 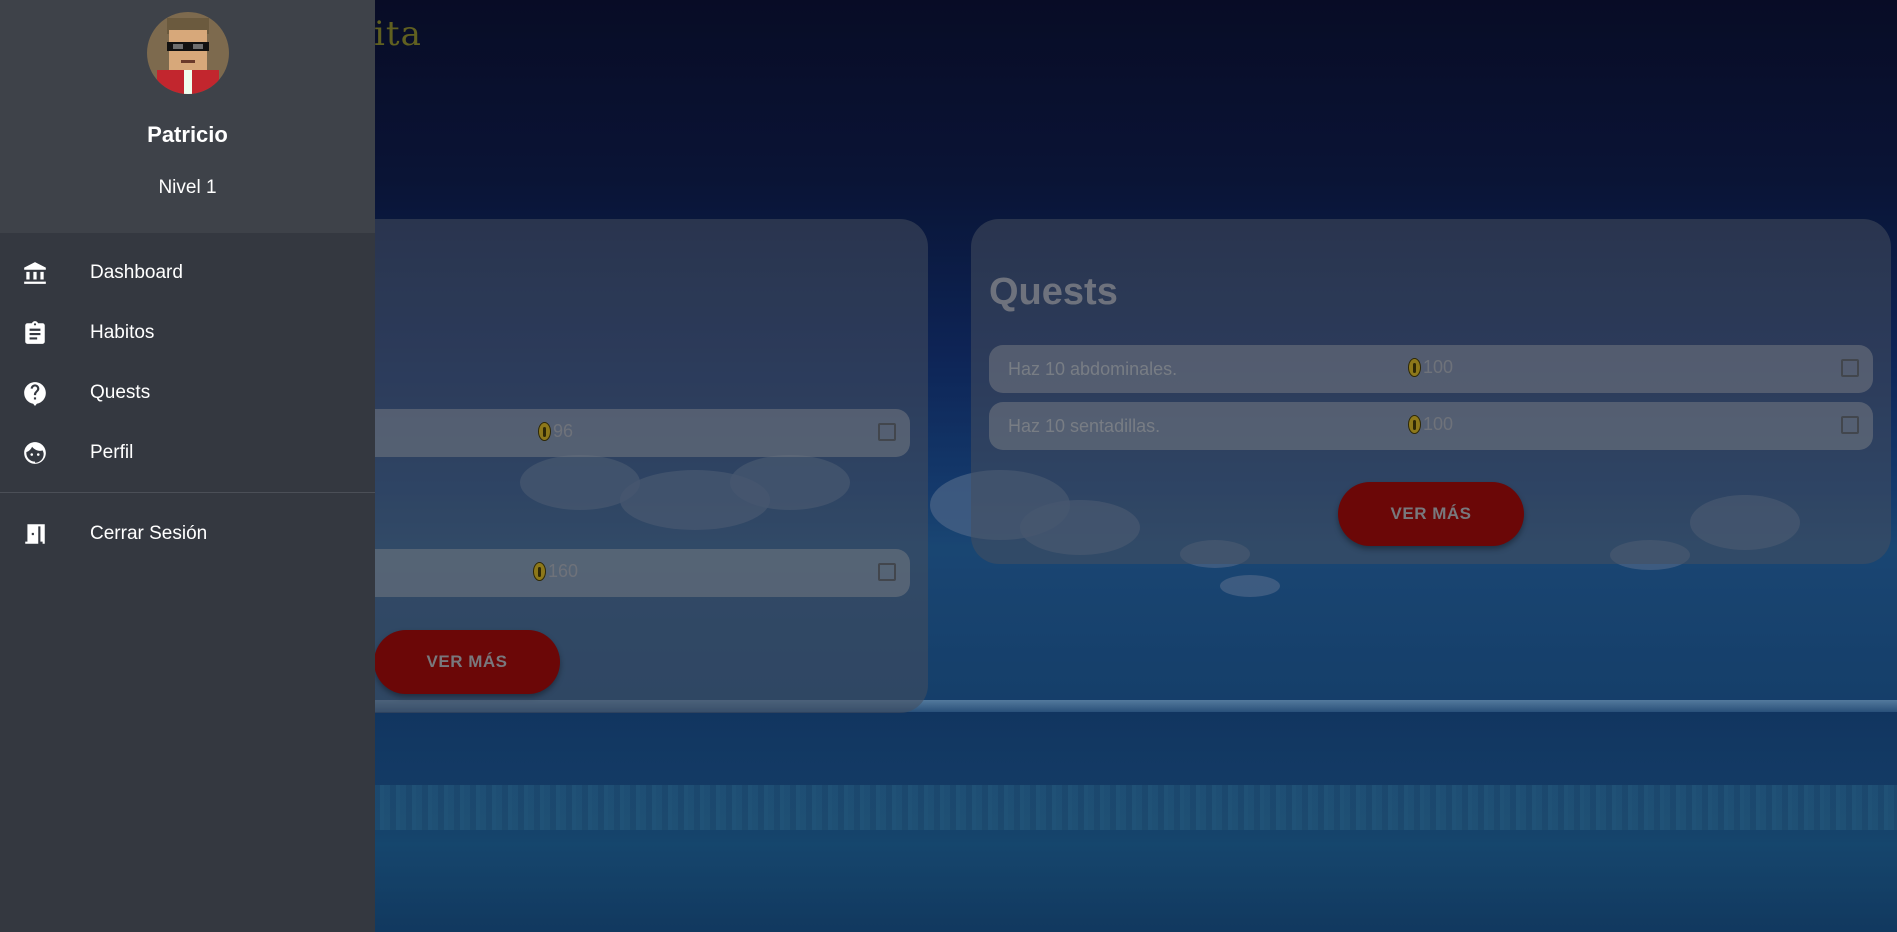 I want to click on bank-icon, so click(x=35, y=273).